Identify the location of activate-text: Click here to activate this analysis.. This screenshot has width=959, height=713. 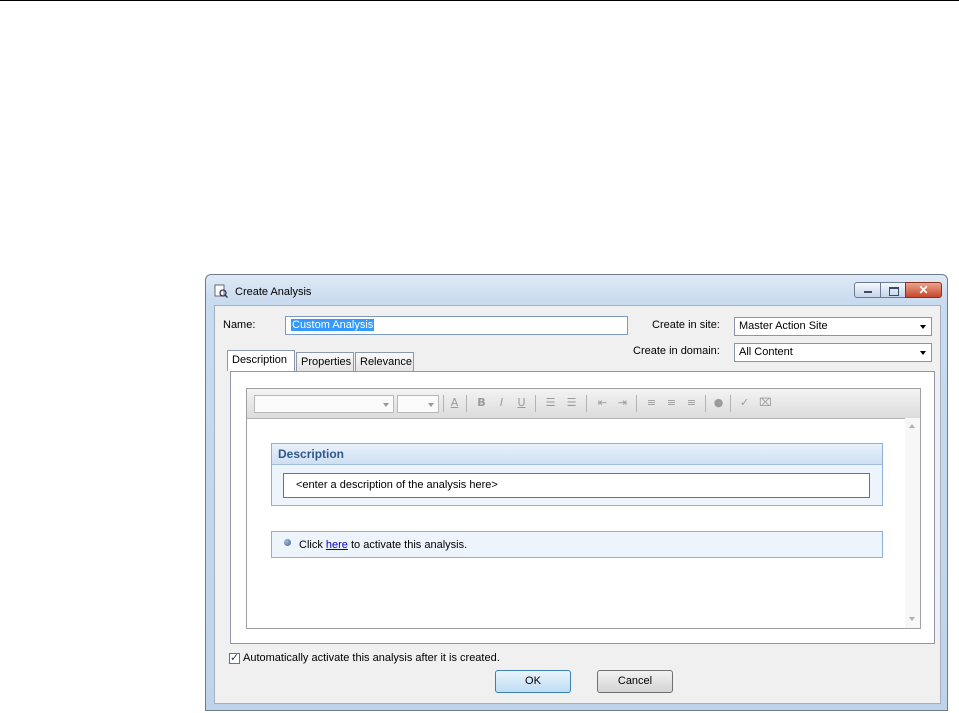
(383, 545).